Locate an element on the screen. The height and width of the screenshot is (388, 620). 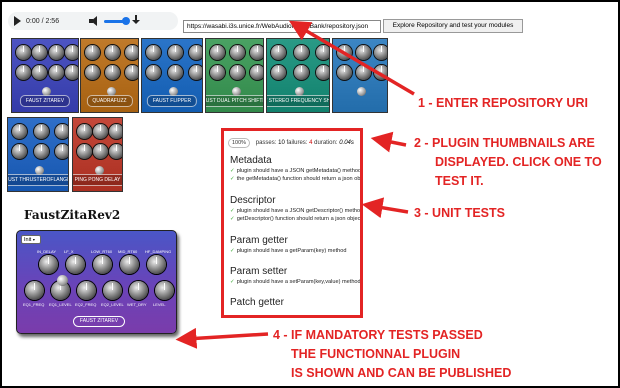
plugin-thumbnail: PING PONG DELAY is located at coordinates (97, 154).